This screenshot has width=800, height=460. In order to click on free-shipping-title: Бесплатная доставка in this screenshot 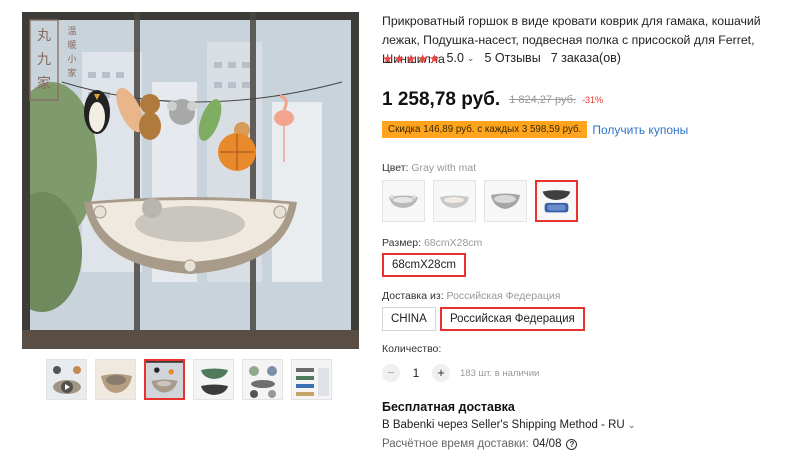, I will do `click(448, 407)`.